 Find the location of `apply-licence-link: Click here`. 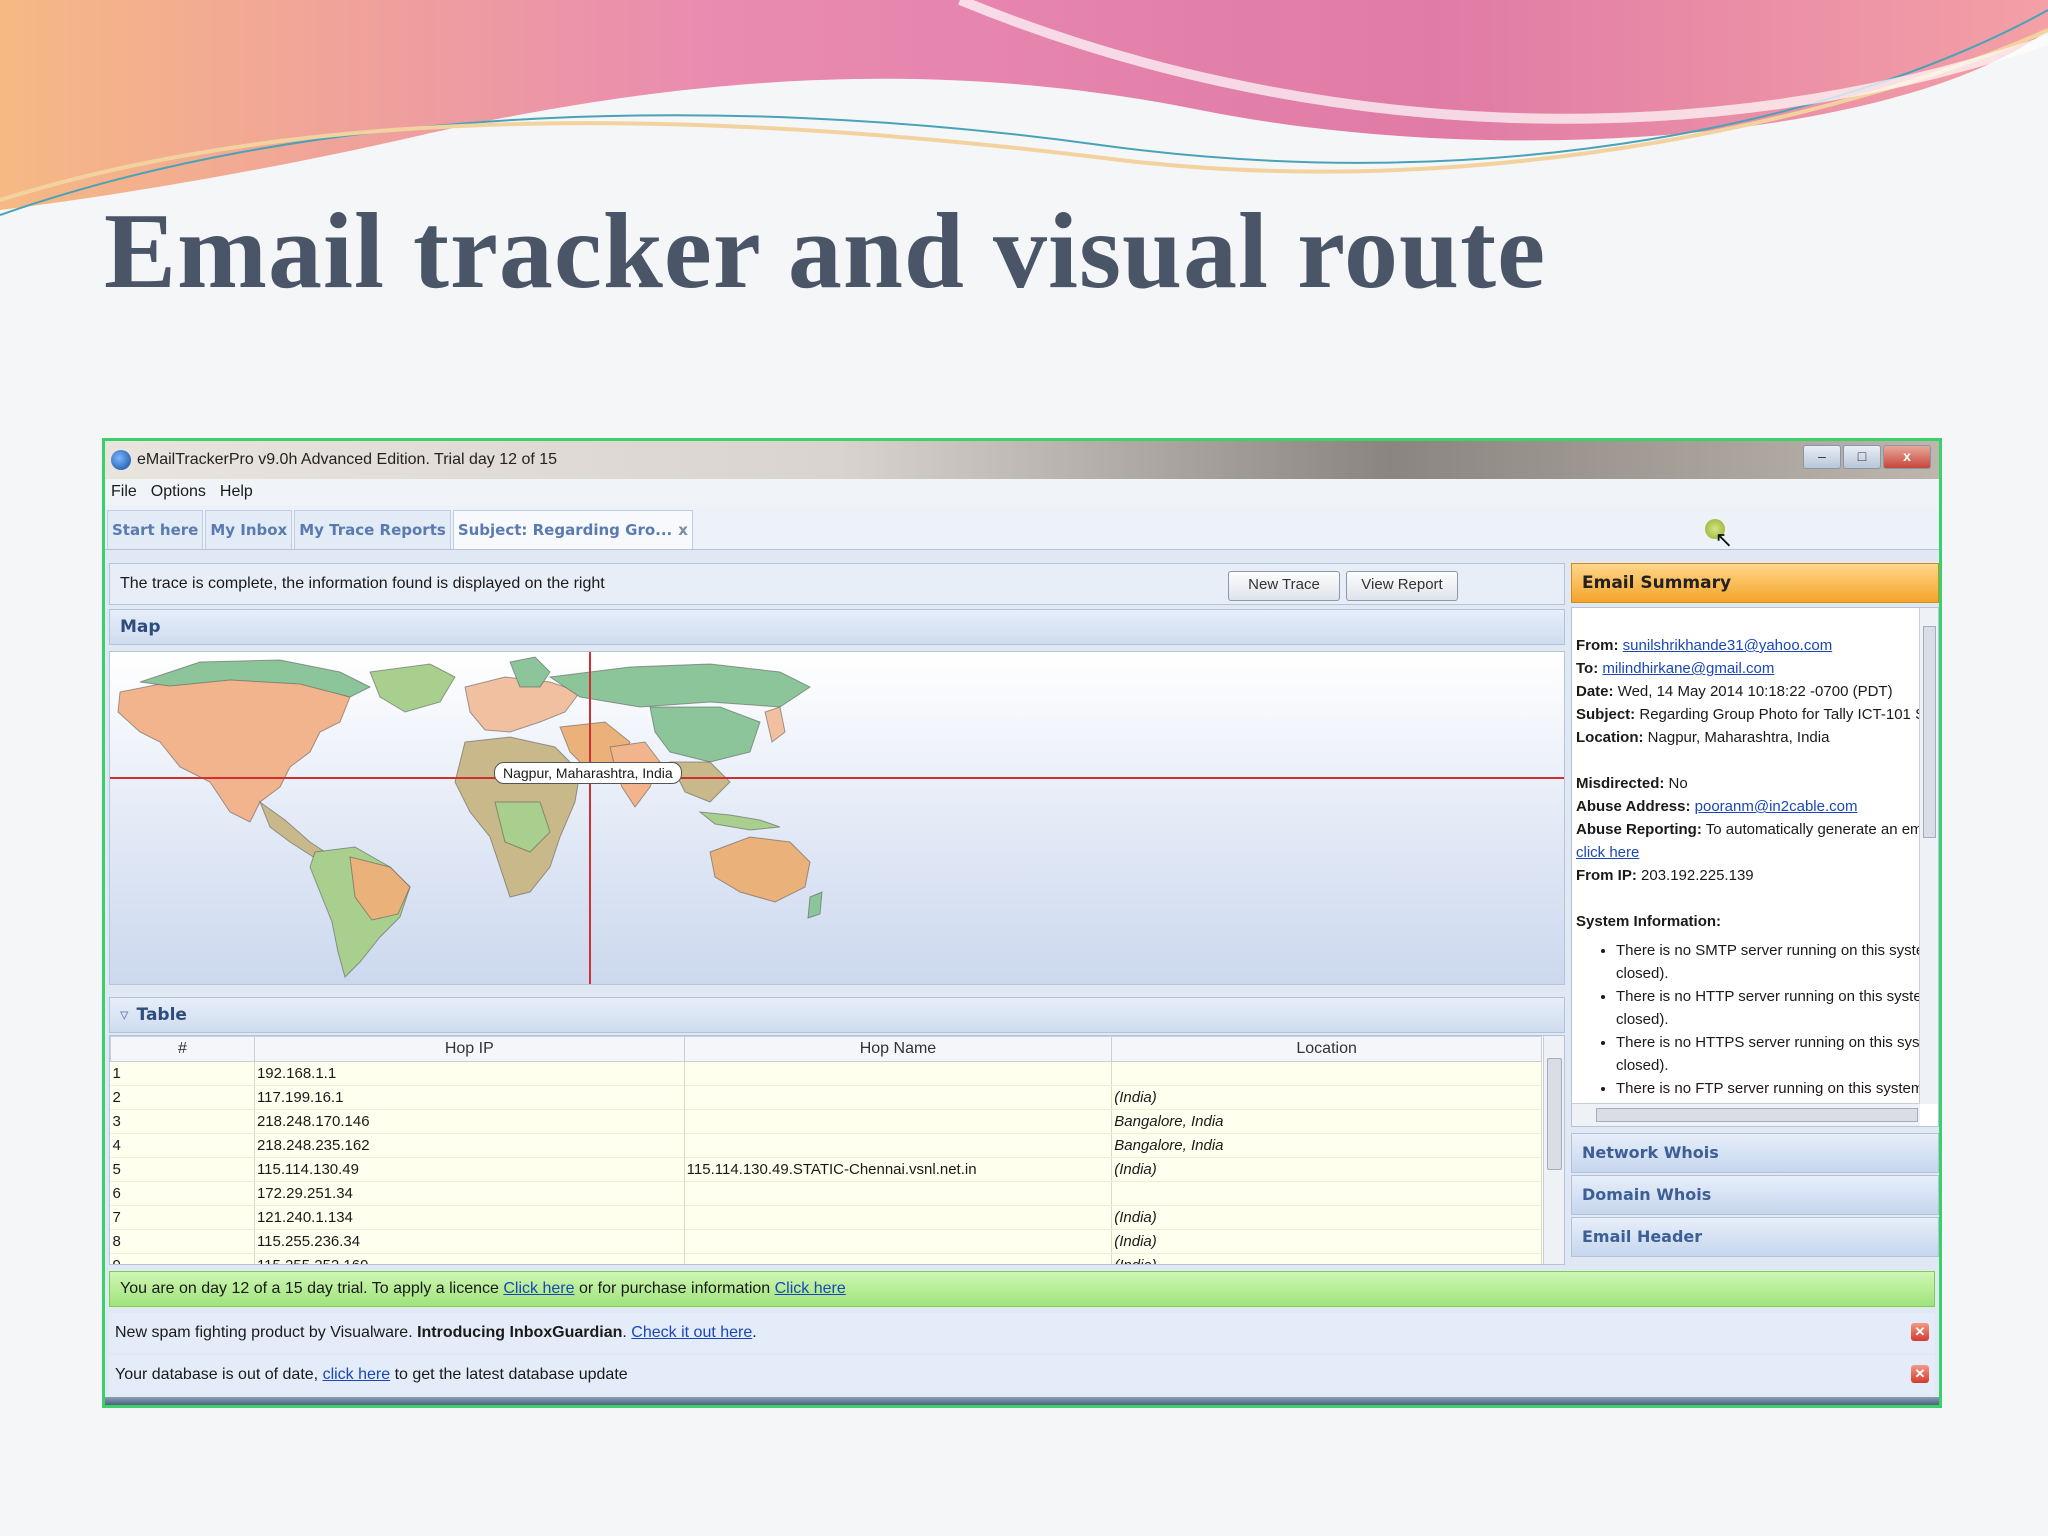

apply-licence-link: Click here is located at coordinates (538, 1288).